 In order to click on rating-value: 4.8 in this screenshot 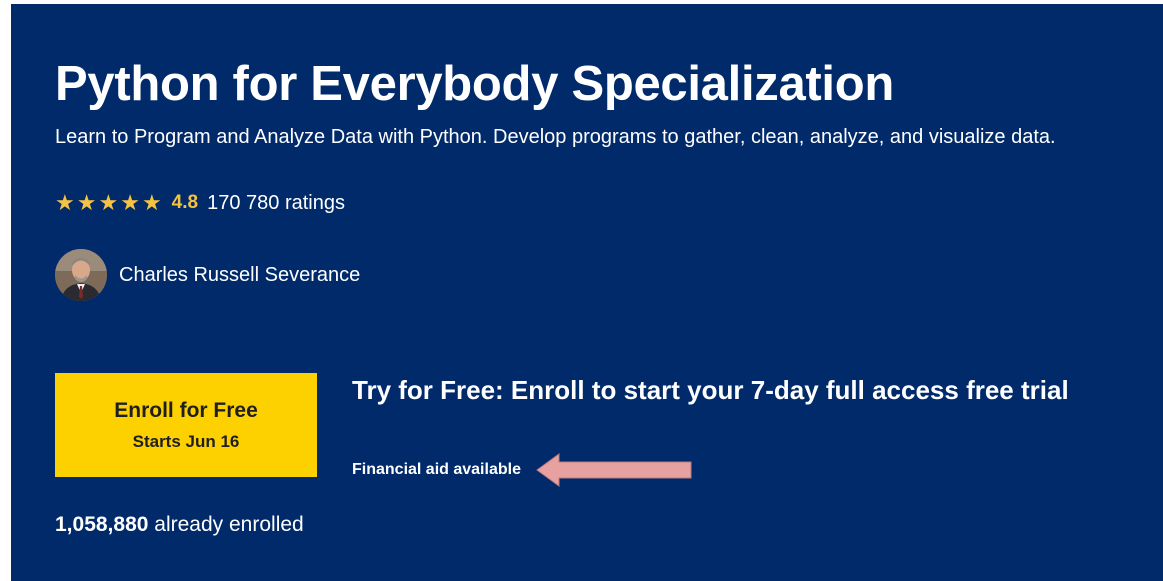, I will do `click(185, 202)`.